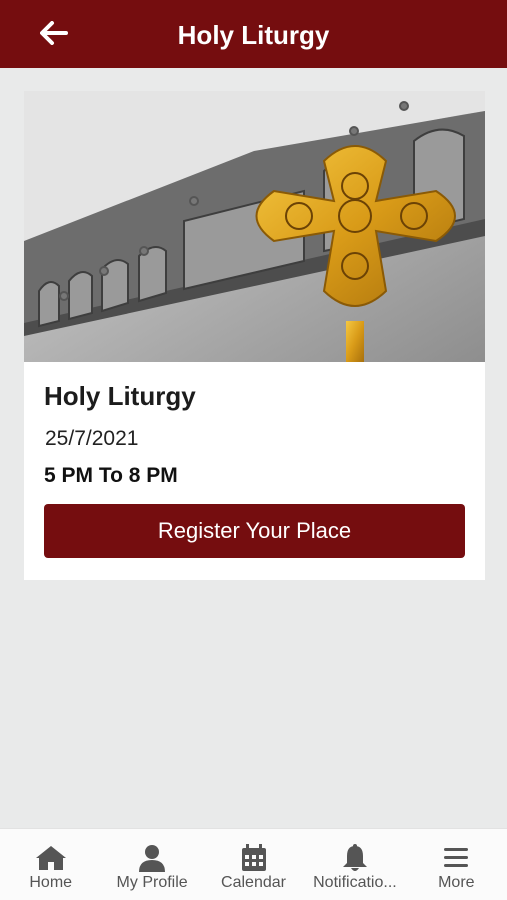 Image resolution: width=507 pixels, height=900 pixels. I want to click on tab-calendar: Calendar, so click(253, 864).